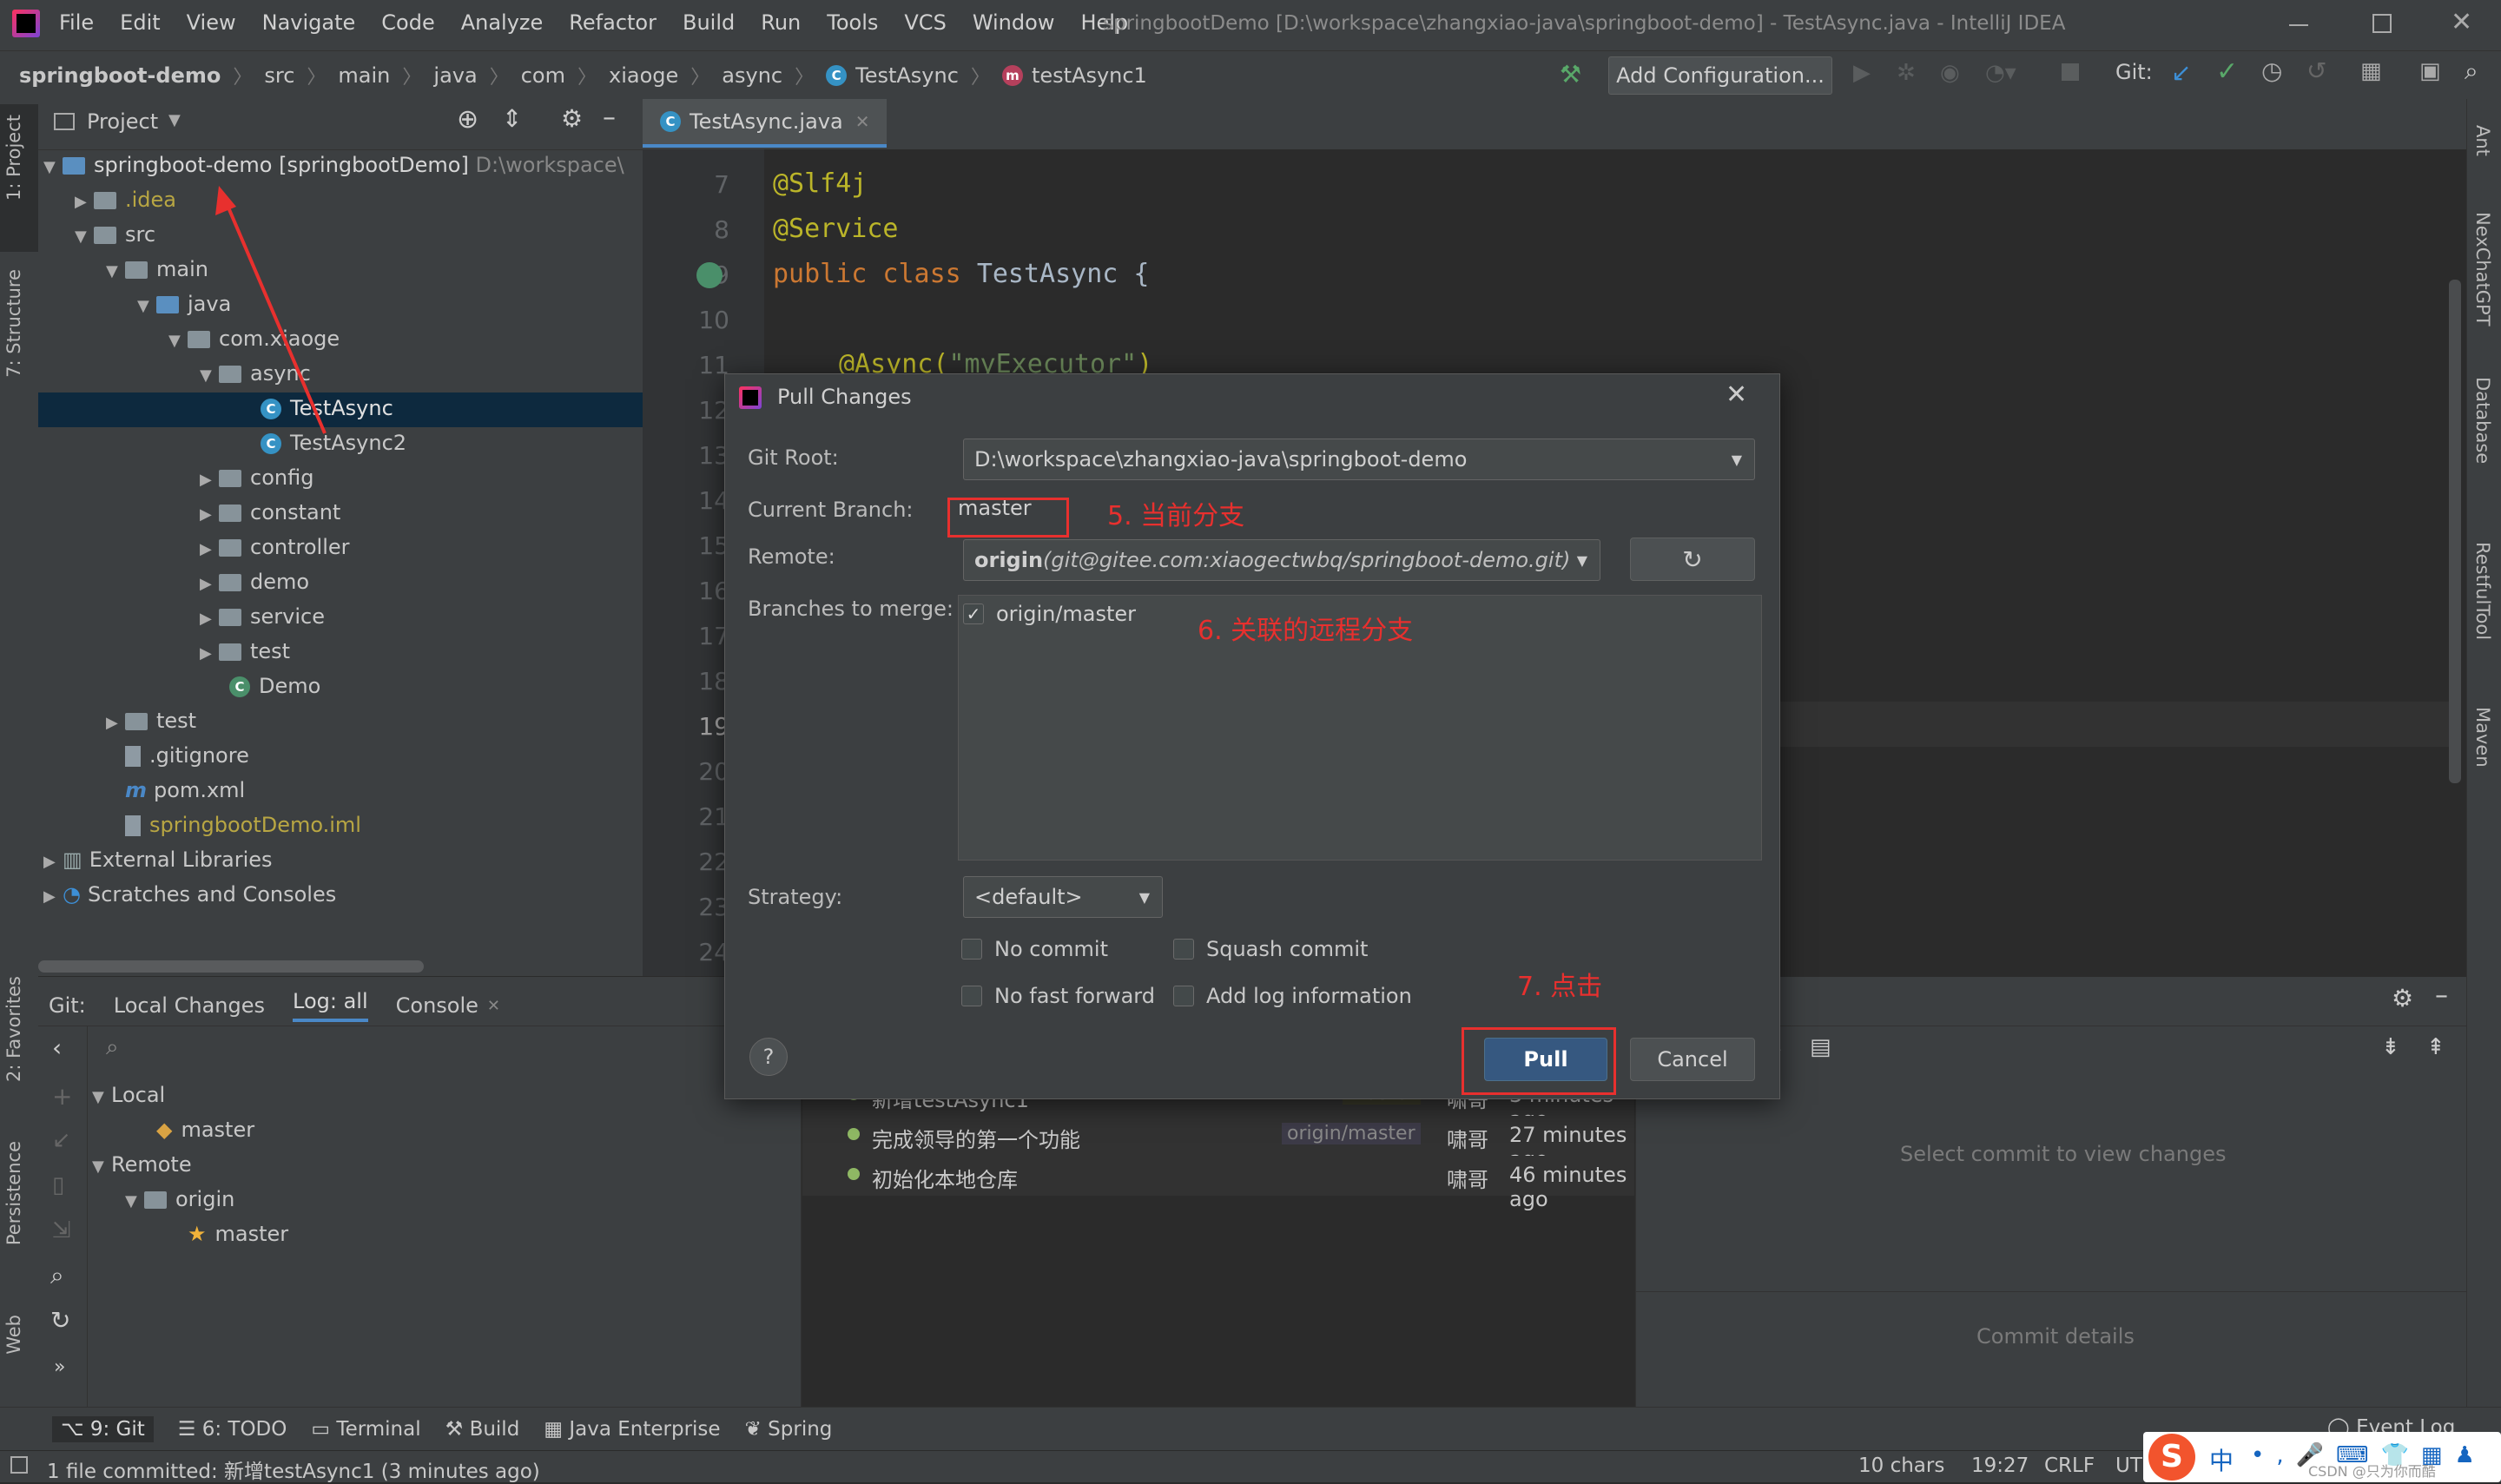 Image resolution: width=2501 pixels, height=1484 pixels. Describe the element at coordinates (752, 75) in the screenshot. I see `crumb-async: async` at that location.